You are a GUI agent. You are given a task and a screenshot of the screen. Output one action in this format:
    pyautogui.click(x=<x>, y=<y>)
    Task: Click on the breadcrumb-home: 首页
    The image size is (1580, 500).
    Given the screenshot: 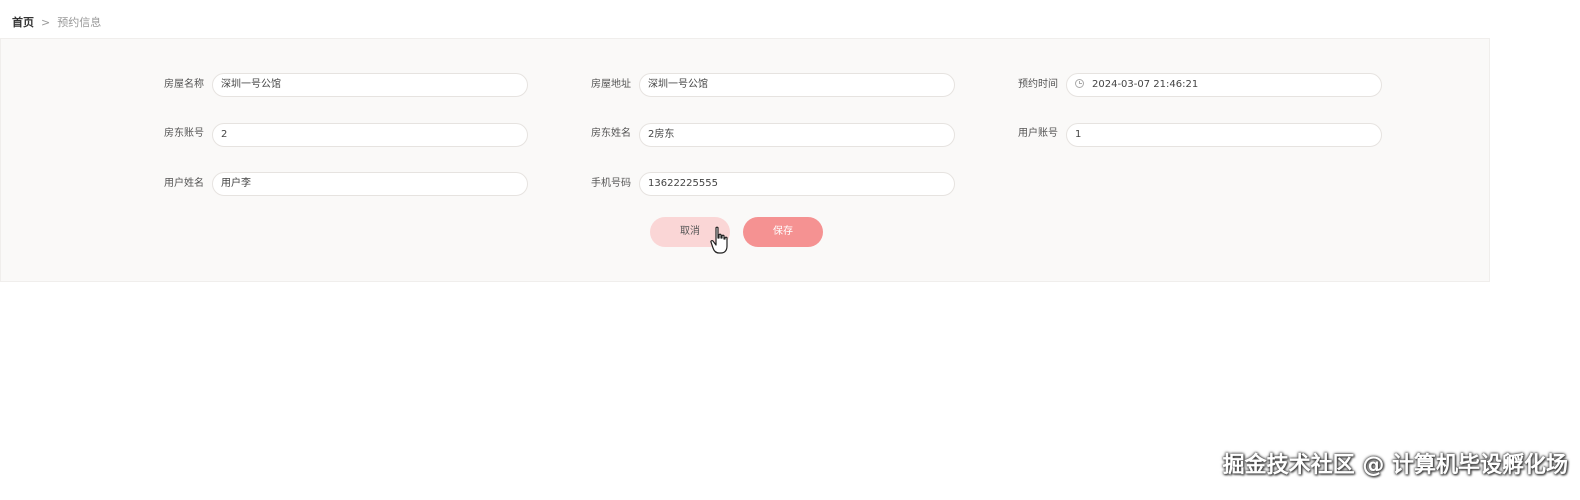 What is the action you would take?
    pyautogui.click(x=23, y=22)
    